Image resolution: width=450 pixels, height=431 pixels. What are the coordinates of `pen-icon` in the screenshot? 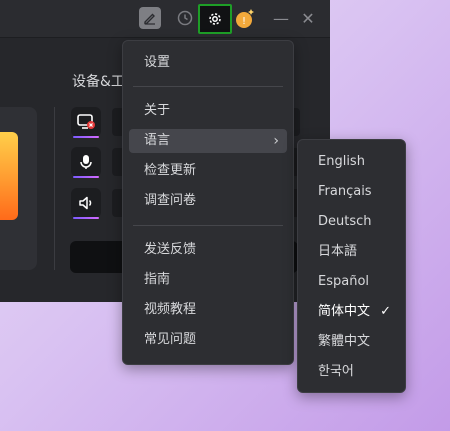 It's located at (150, 18).